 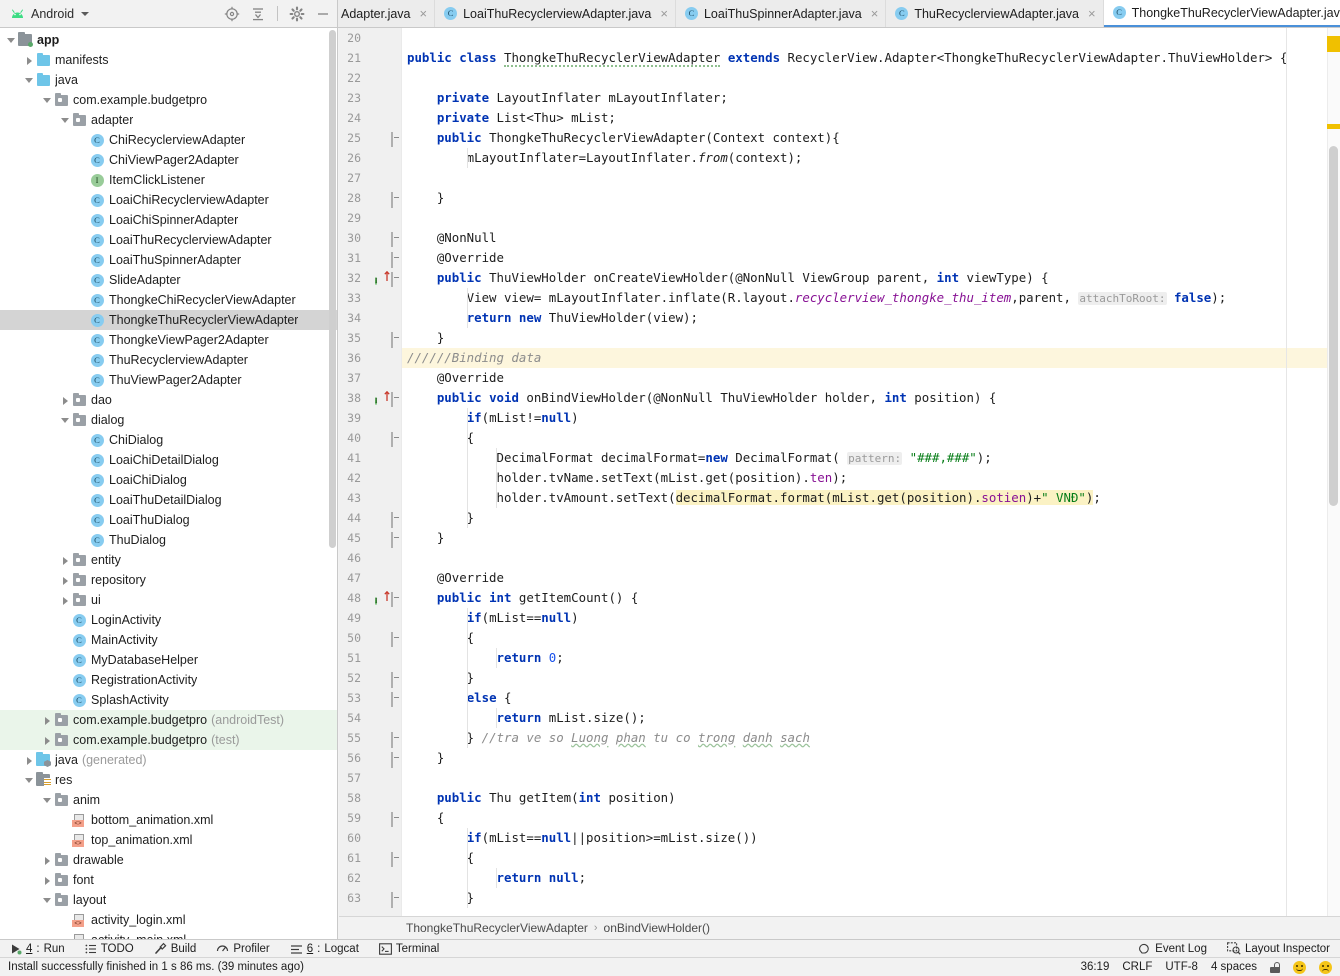 What do you see at coordinates (168, 880) in the screenshot?
I see `tree-node: font` at bounding box center [168, 880].